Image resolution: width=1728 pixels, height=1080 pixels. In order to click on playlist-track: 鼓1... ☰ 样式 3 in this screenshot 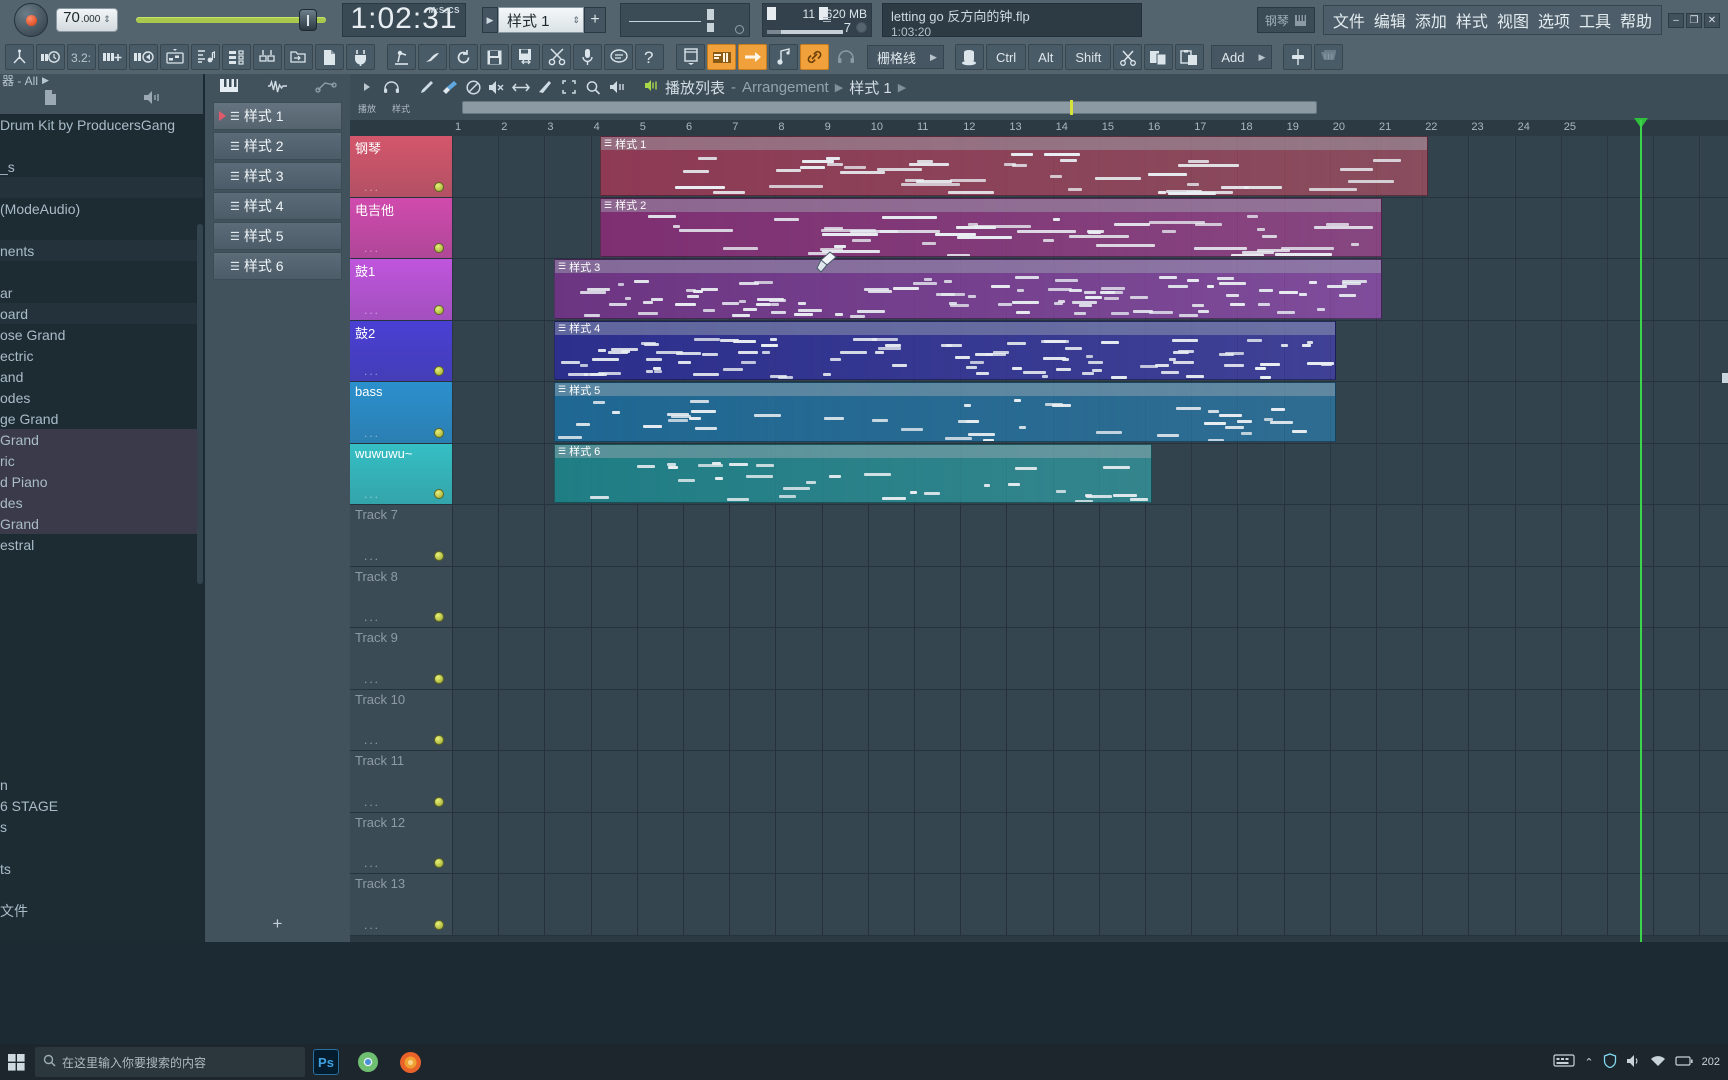, I will do `click(1039, 290)`.